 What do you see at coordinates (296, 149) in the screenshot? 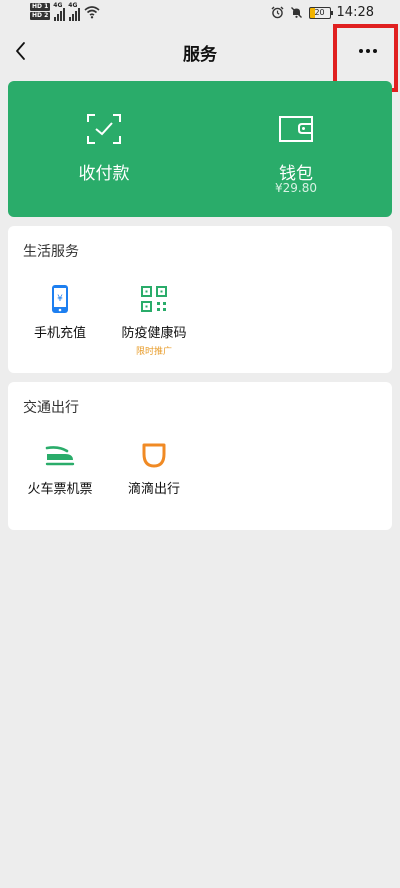
I see `wallet-button: 钱包 ¥29.80` at bounding box center [296, 149].